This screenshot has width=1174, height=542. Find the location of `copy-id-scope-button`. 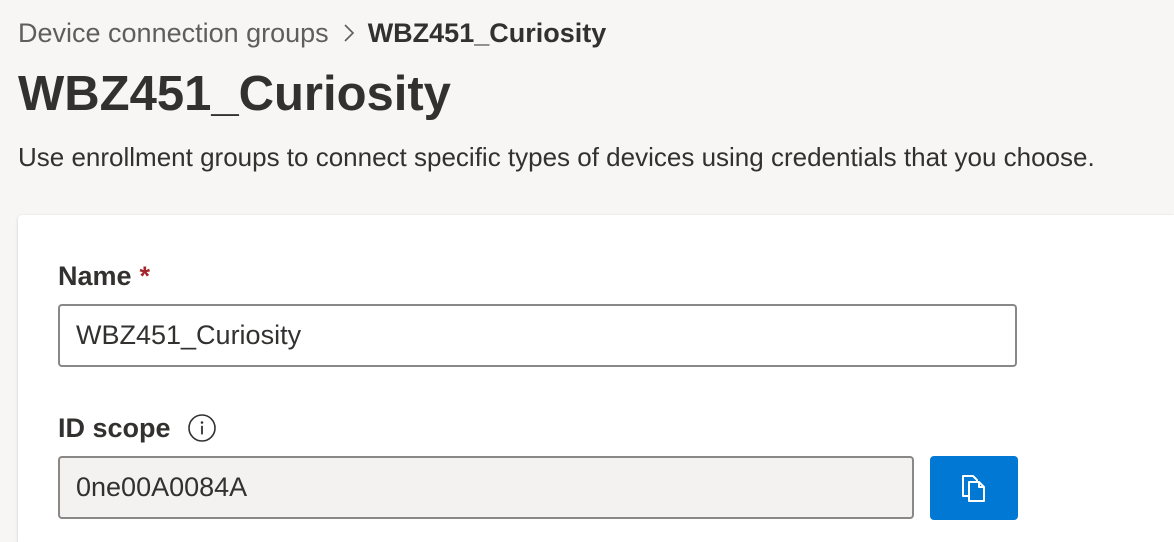

copy-id-scope-button is located at coordinates (974, 488).